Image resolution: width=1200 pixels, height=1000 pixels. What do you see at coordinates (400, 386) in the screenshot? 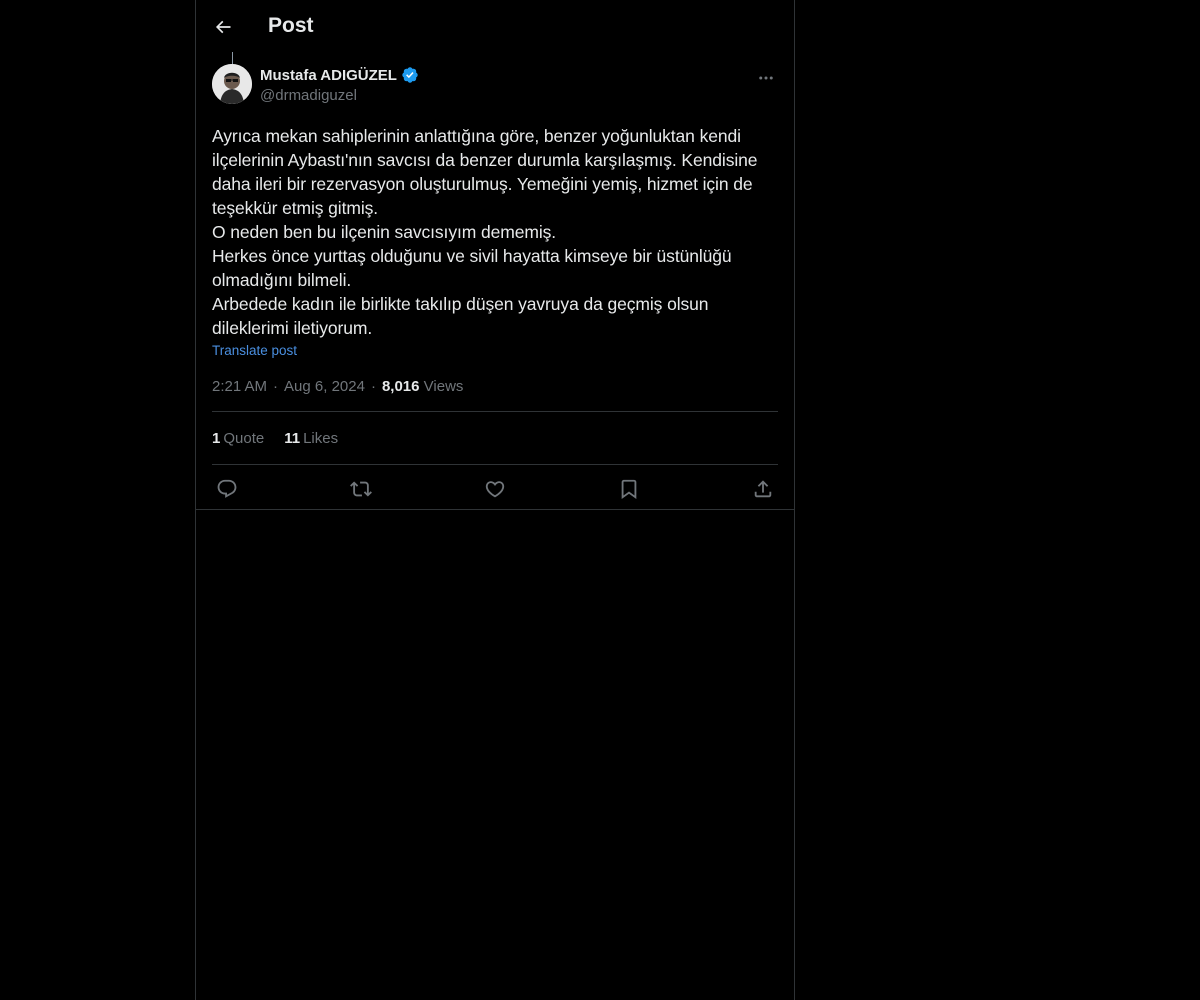
I see `views-count: 8,016` at bounding box center [400, 386].